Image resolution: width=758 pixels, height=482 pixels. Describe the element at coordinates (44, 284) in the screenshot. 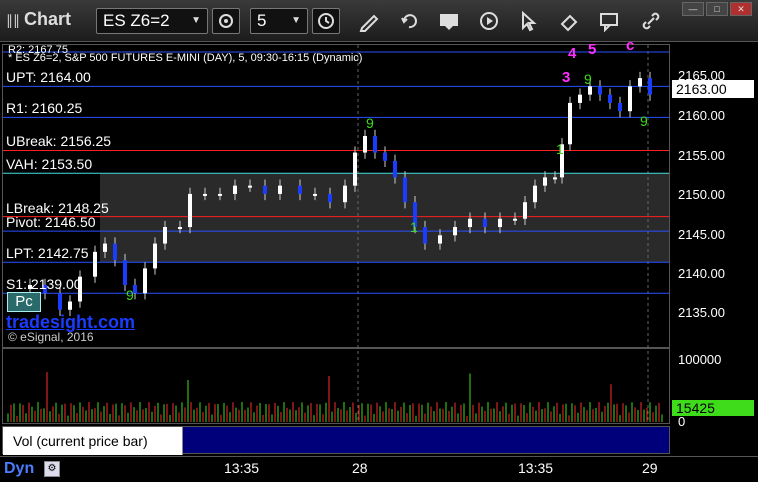

I see `level-label: S1: 2139.00` at that location.